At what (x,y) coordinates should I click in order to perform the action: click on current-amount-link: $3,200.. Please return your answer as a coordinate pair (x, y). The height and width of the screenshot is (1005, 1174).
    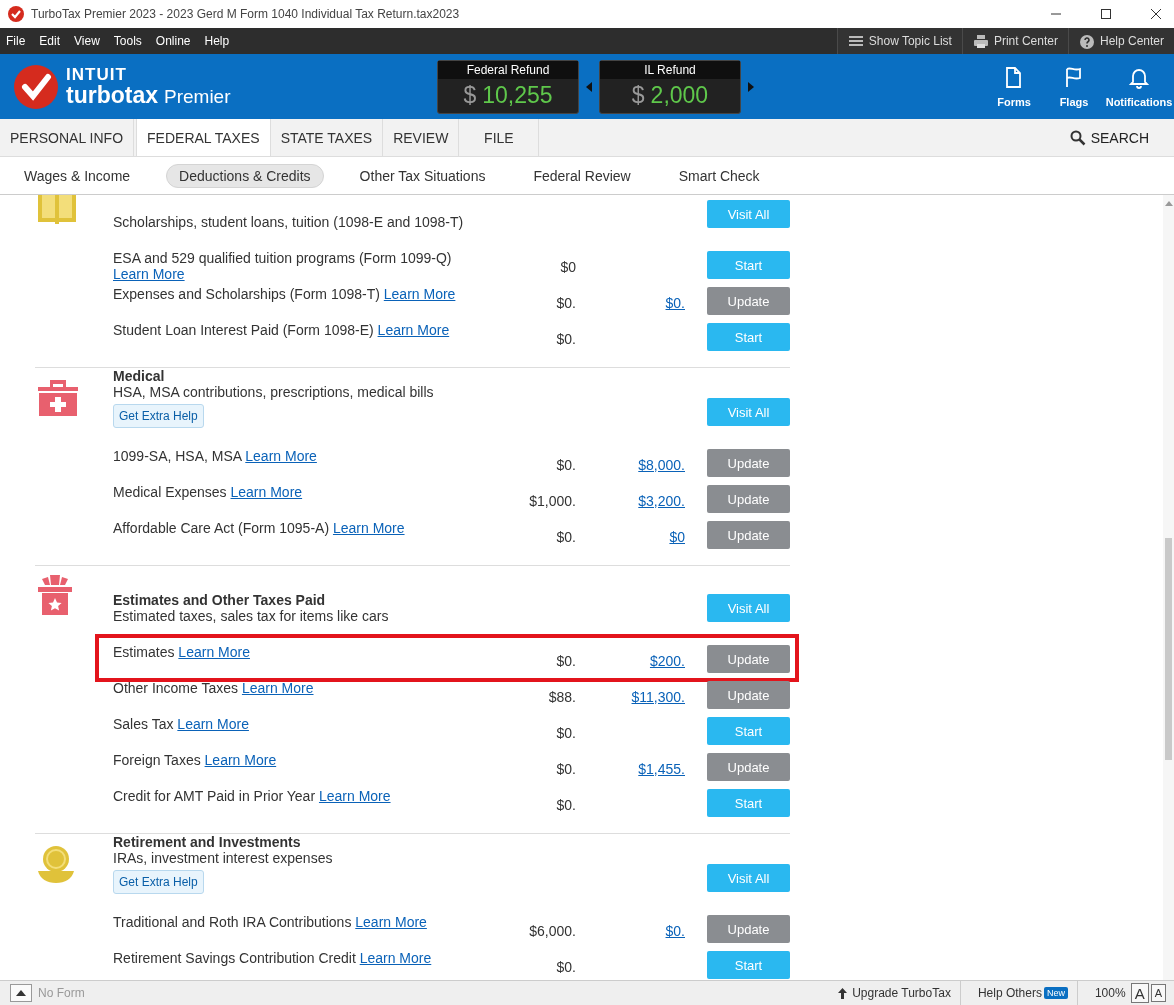
    Looking at the image, I should click on (661, 501).